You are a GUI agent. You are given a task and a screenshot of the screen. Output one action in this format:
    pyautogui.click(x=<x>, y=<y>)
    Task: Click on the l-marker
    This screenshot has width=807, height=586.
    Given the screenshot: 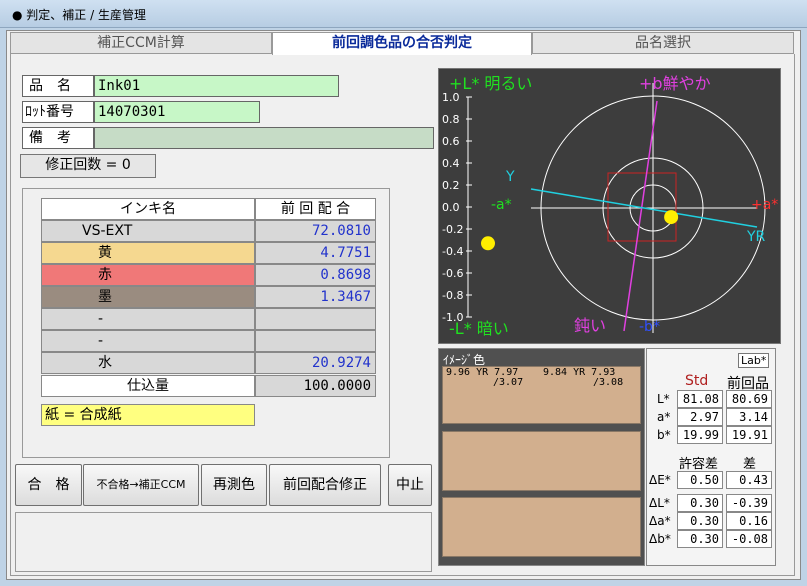 What is the action you would take?
    pyautogui.click(x=488, y=243)
    